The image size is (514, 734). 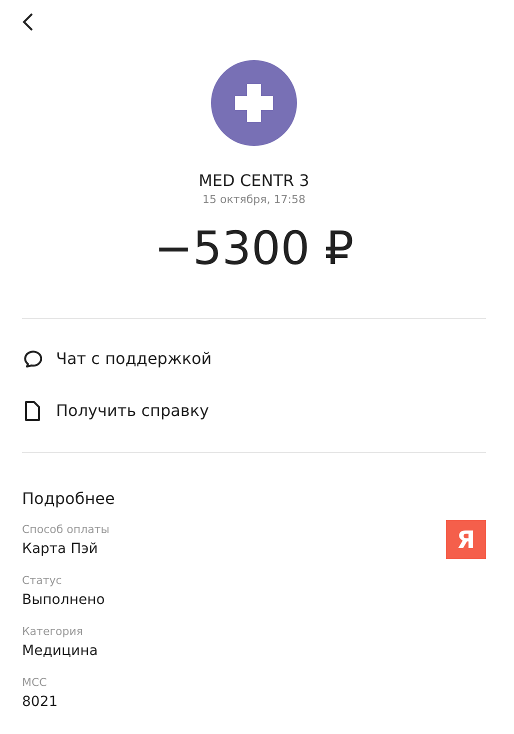 I want to click on document-icon, so click(x=32, y=410).